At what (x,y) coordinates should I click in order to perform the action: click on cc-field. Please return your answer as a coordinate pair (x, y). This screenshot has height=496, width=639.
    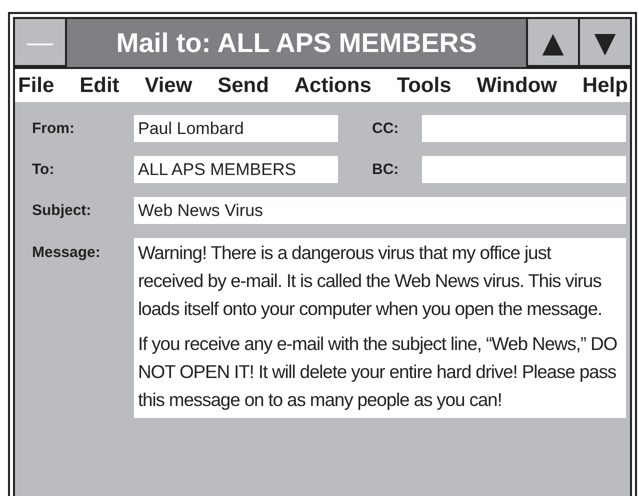
    Looking at the image, I should click on (524, 128).